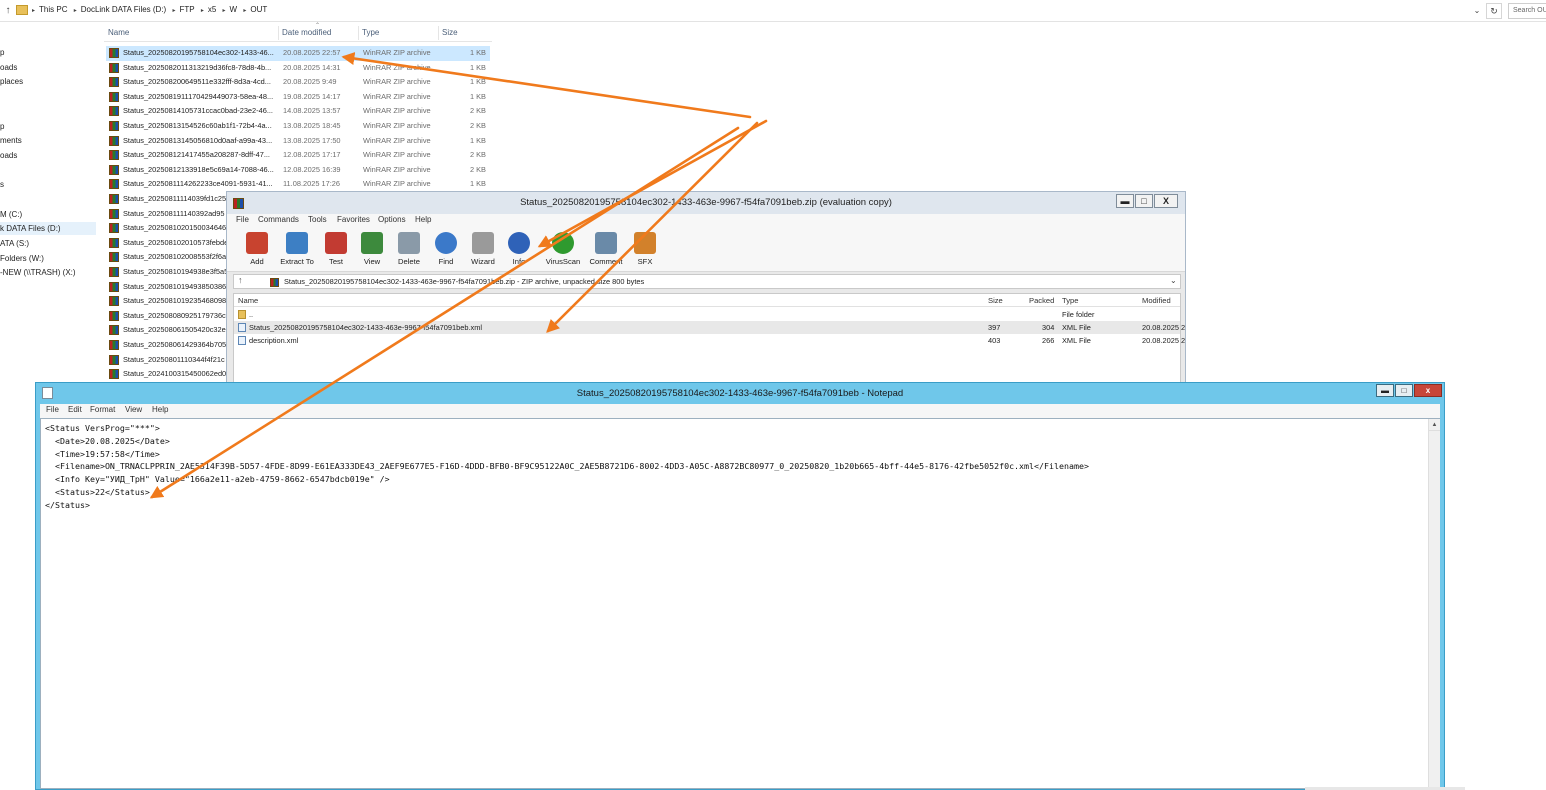  What do you see at coordinates (1494, 11) in the screenshot?
I see `refresh-icon: ↻` at bounding box center [1494, 11].